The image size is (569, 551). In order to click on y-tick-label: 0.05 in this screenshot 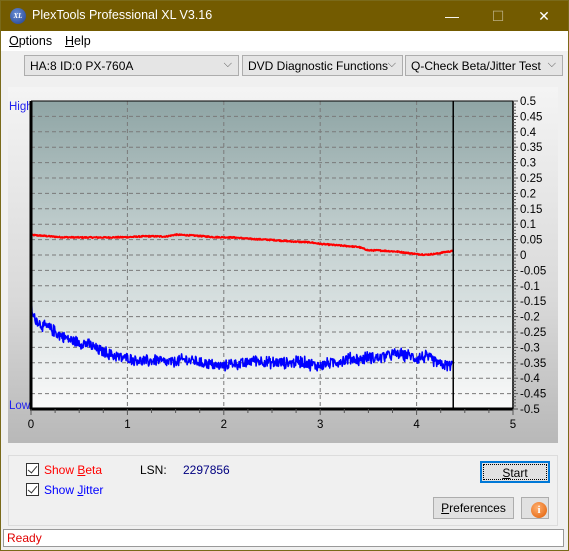, I will do `click(531, 241)`.